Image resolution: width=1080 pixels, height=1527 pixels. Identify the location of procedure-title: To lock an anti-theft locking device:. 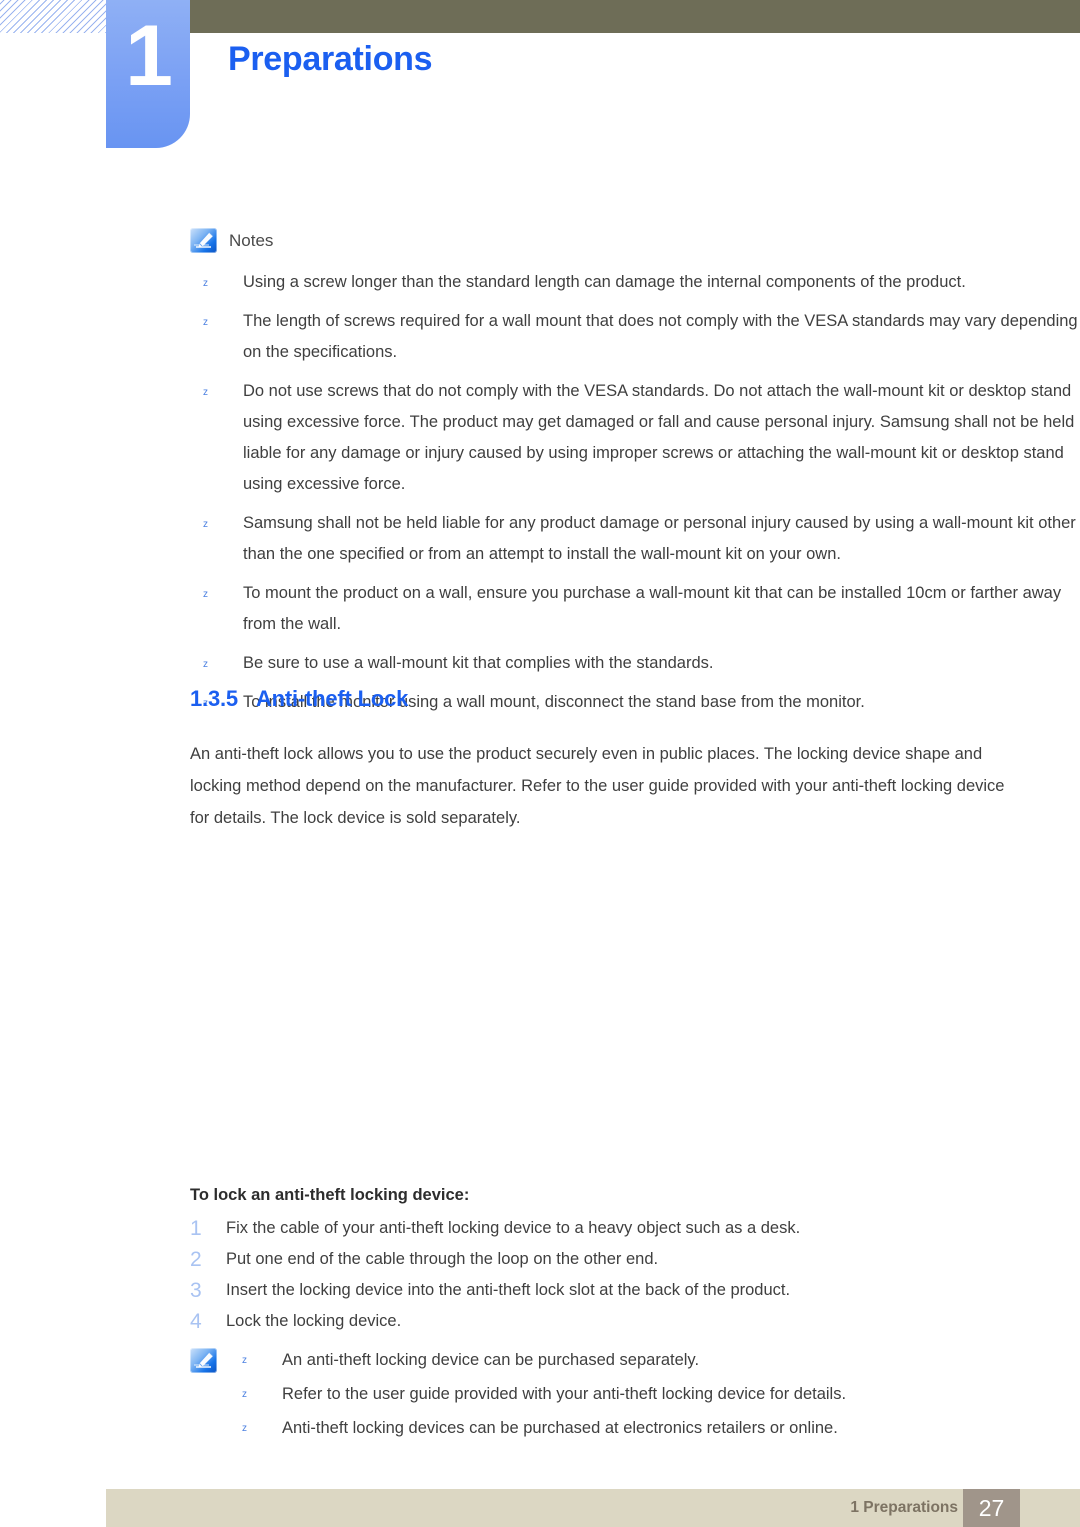
(330, 1195).